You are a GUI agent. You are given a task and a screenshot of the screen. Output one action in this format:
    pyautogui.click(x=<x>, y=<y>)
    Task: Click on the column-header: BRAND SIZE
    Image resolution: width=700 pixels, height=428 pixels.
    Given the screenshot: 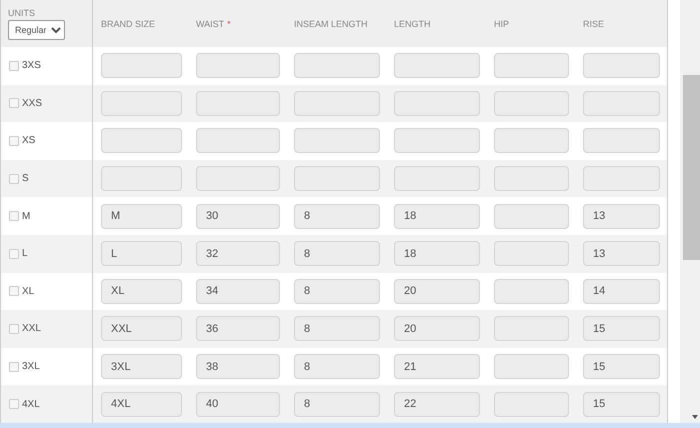 What is the action you would take?
    pyautogui.click(x=128, y=23)
    